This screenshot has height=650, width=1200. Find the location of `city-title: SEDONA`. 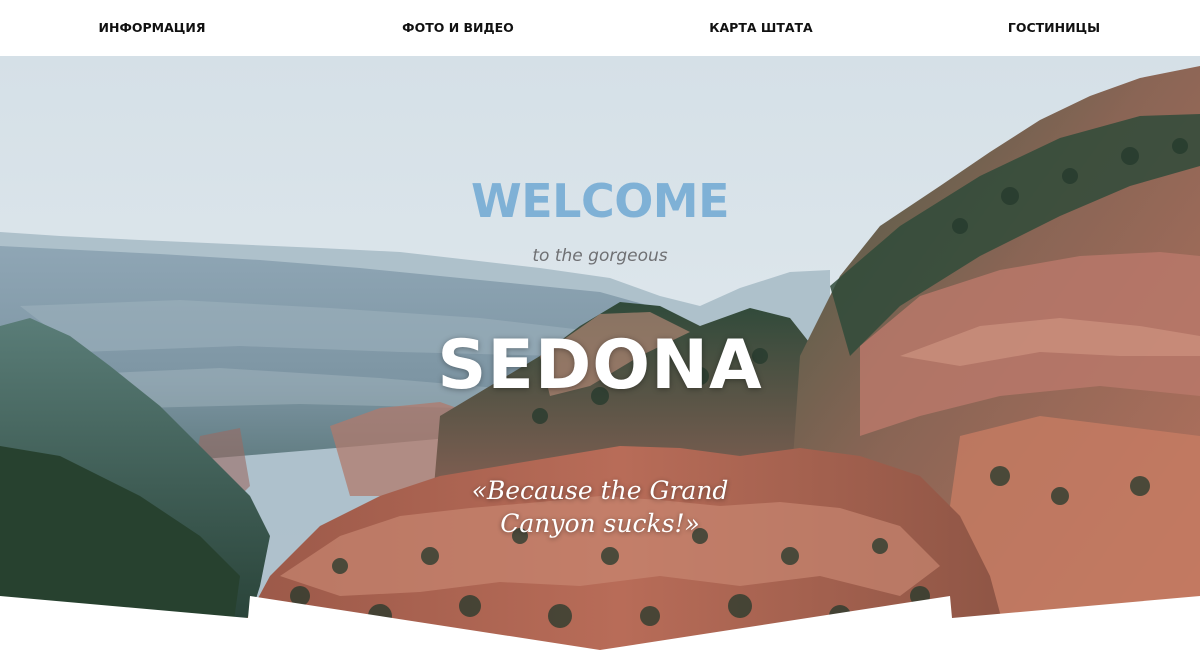

city-title: SEDONA is located at coordinates (600, 365).